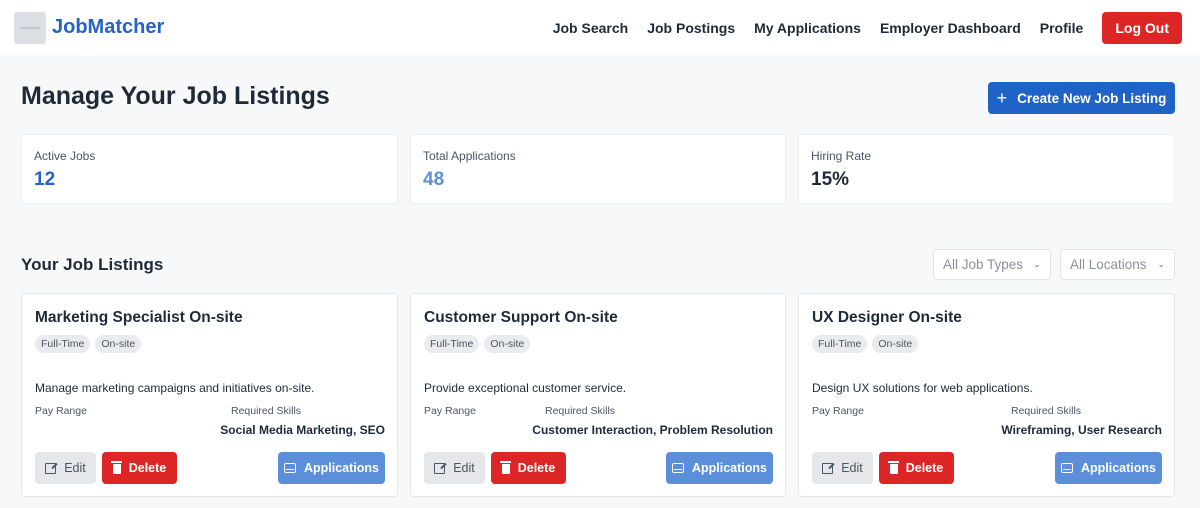  Describe the element at coordinates (30, 27) in the screenshot. I see `logo-icon` at that location.